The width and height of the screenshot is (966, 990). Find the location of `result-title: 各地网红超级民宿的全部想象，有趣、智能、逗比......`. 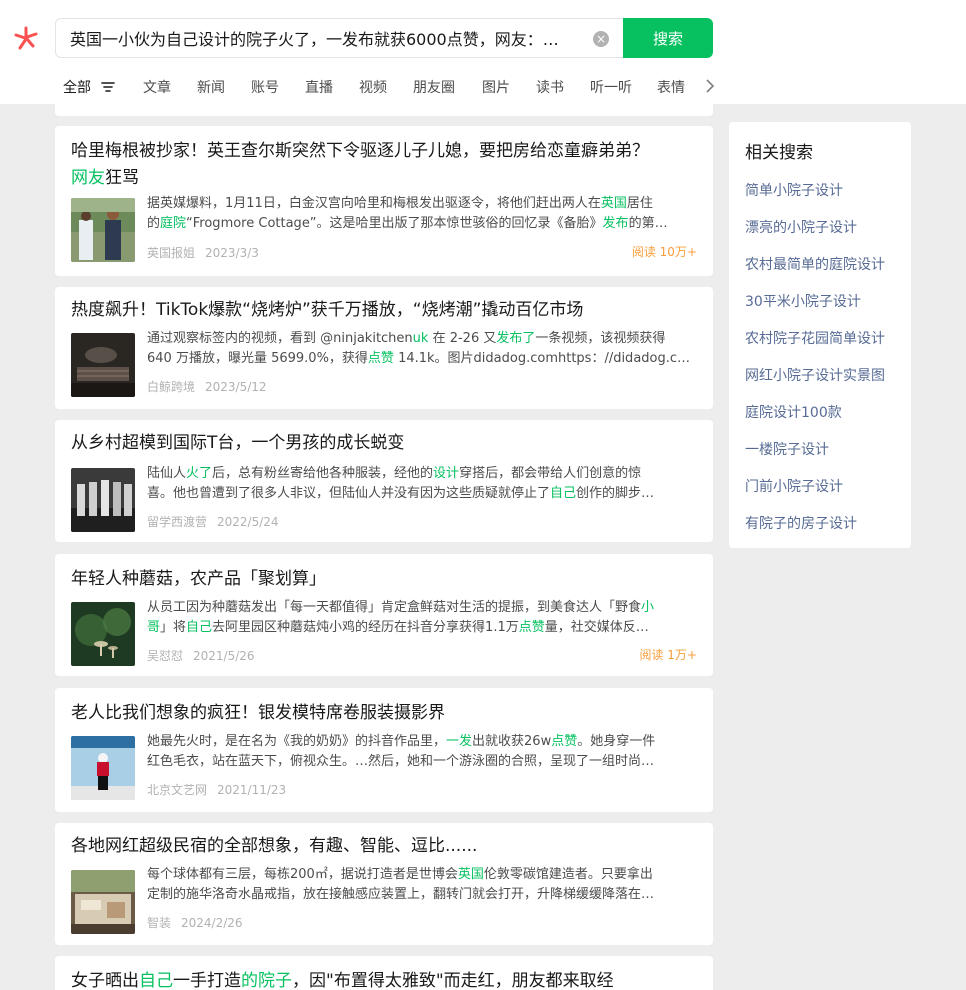

result-title: 各地网红超级民宿的全部想象，有趣、智能、逗比...... is located at coordinates (274, 846).